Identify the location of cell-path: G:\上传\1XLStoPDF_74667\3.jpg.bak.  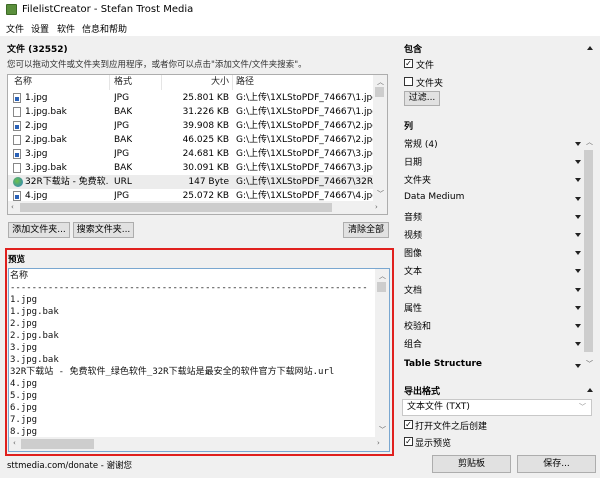
(305, 168).